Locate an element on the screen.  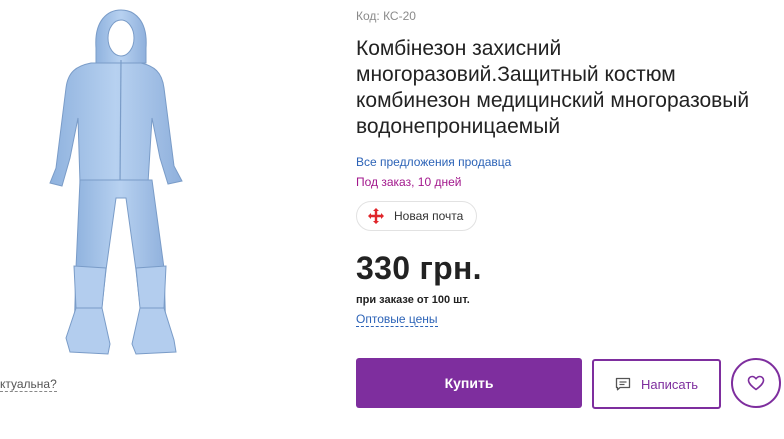
write-button-label: Написать is located at coordinates (669, 384).